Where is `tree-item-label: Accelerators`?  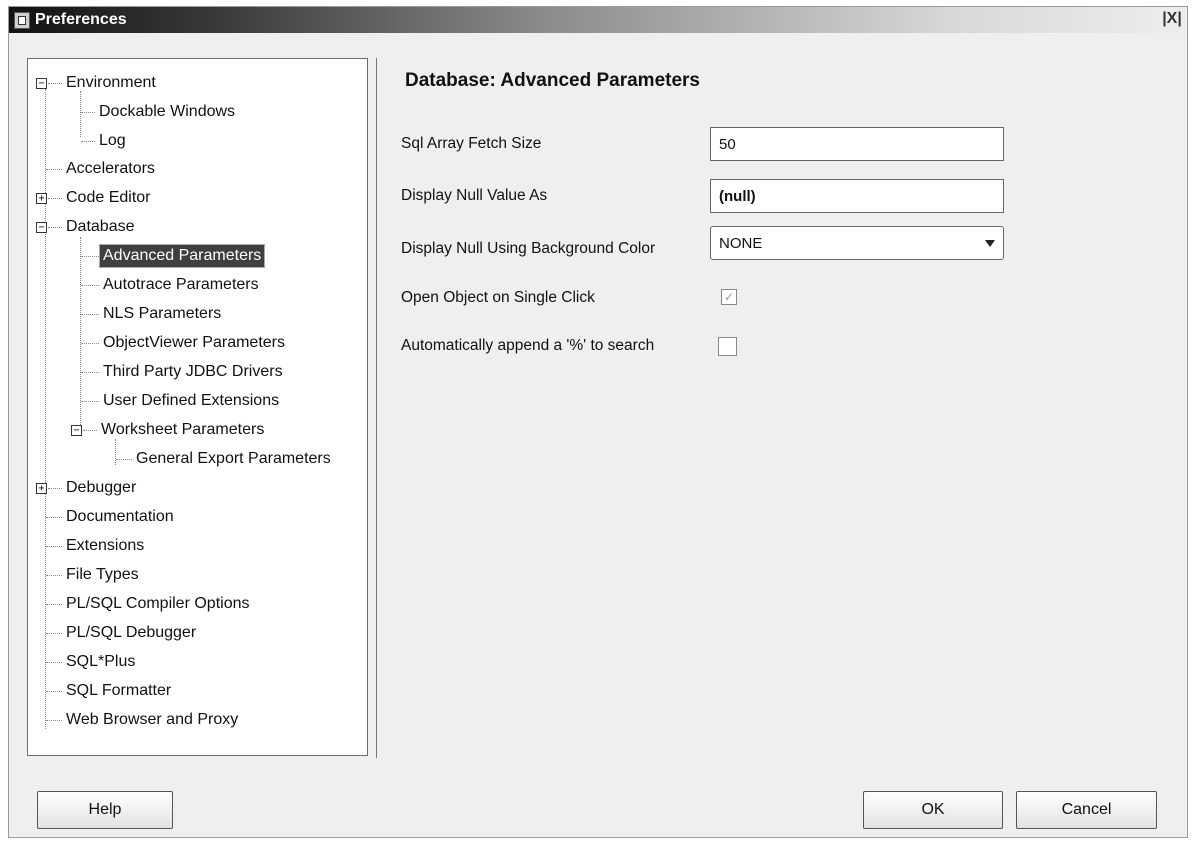
tree-item-label: Accelerators is located at coordinates (110, 168).